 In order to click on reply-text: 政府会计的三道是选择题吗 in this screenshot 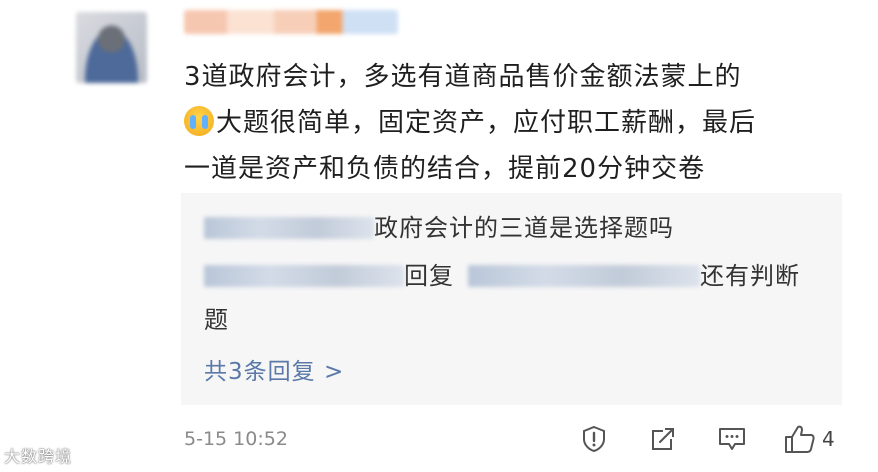, I will do `click(524, 228)`.